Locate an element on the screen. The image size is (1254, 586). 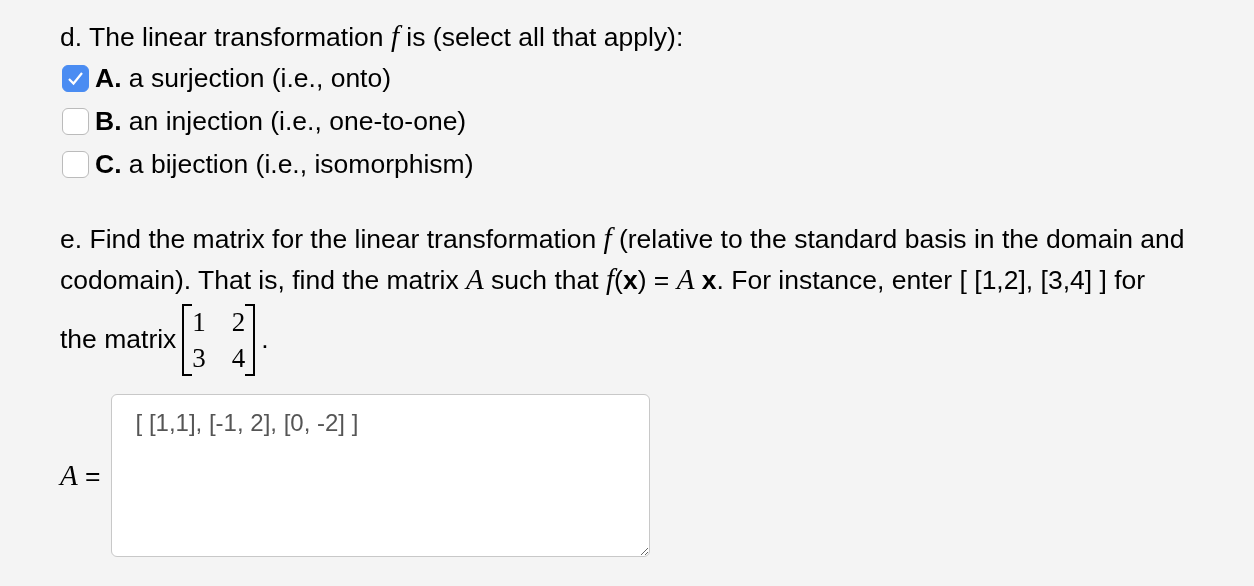
question-text: e. Find the matrix for the linear transformation f (relative to the standard basis in the domain and codomain). That is, find the matrix A such that f(x) = A x. For instance, enter [ [1,2], [3,4] ] for is located at coordinates (623, 259).